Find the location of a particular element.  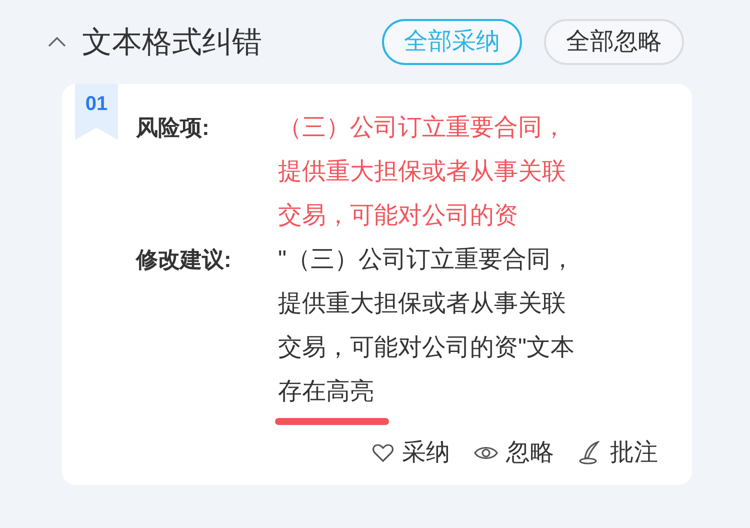

section-title: 文本格式纠错 is located at coordinates (172, 42).